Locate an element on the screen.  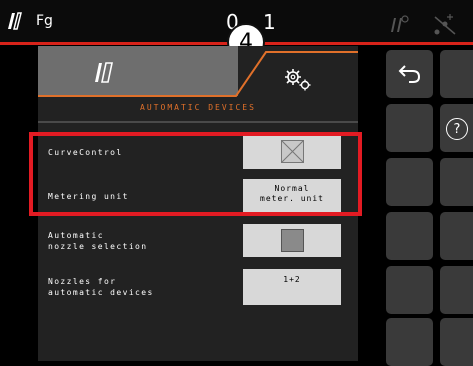
back-arrow-icon is located at coordinates (409, 74).